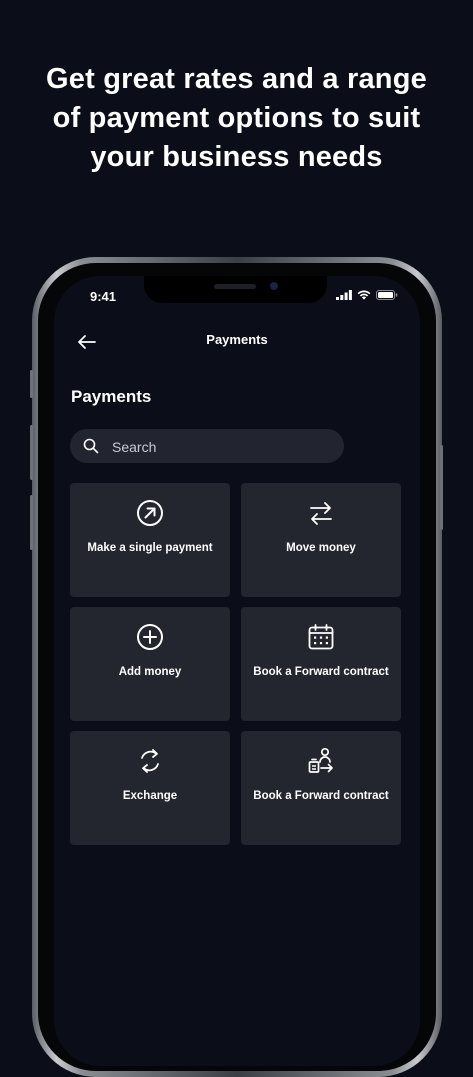  I want to click on tile-book-forward-contract-2: Book a Forward contract, so click(321, 788).